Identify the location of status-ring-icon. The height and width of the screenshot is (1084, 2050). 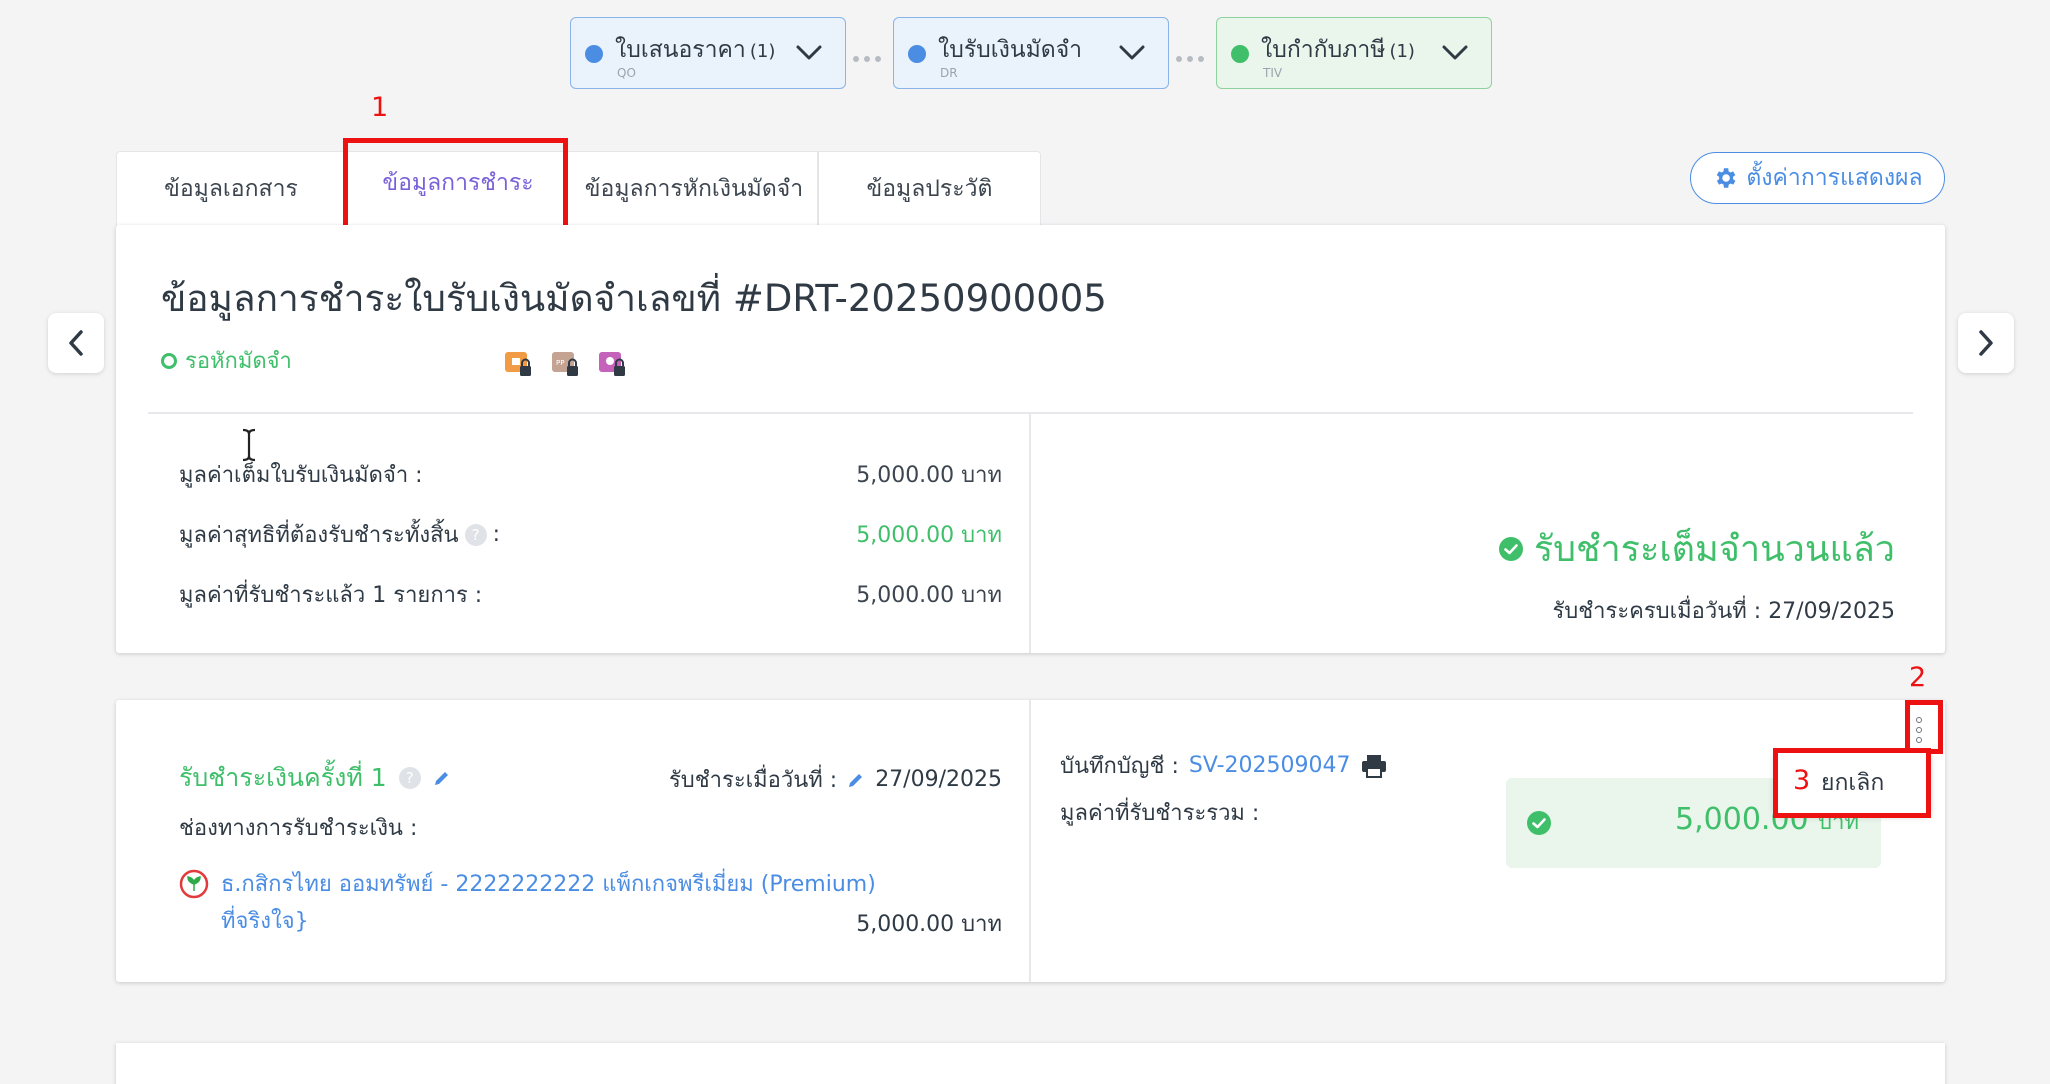
(169, 360).